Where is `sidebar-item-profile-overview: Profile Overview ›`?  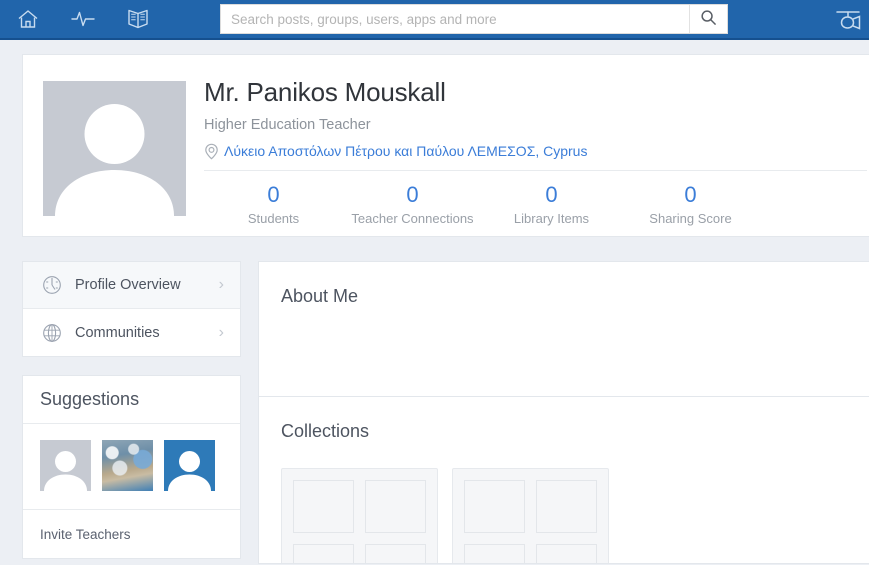
sidebar-item-profile-overview: Profile Overview › is located at coordinates (131, 285).